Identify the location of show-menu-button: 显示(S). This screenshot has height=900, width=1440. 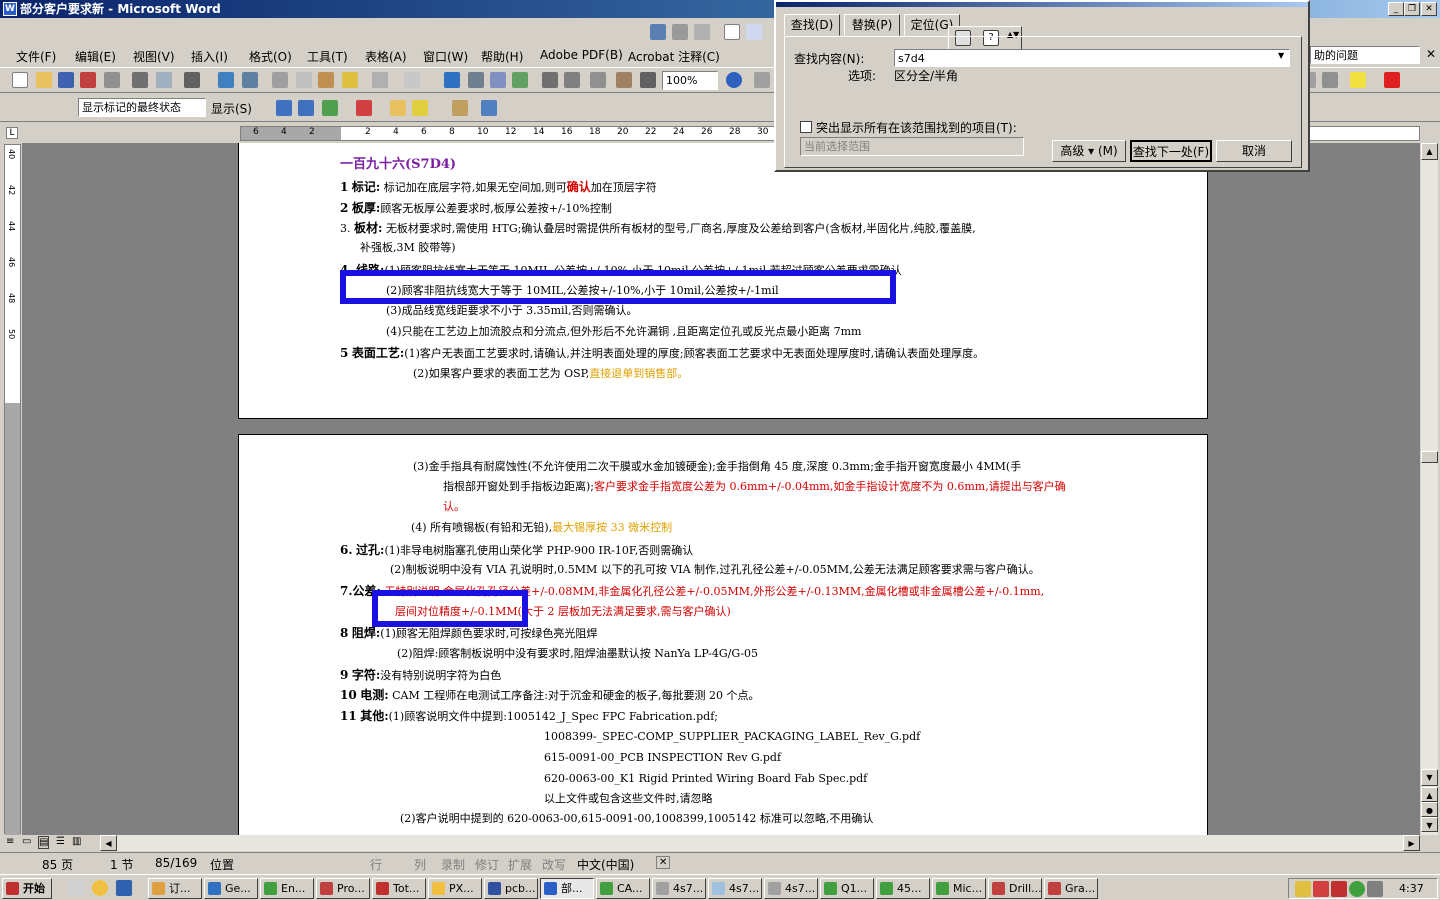
(231, 108).